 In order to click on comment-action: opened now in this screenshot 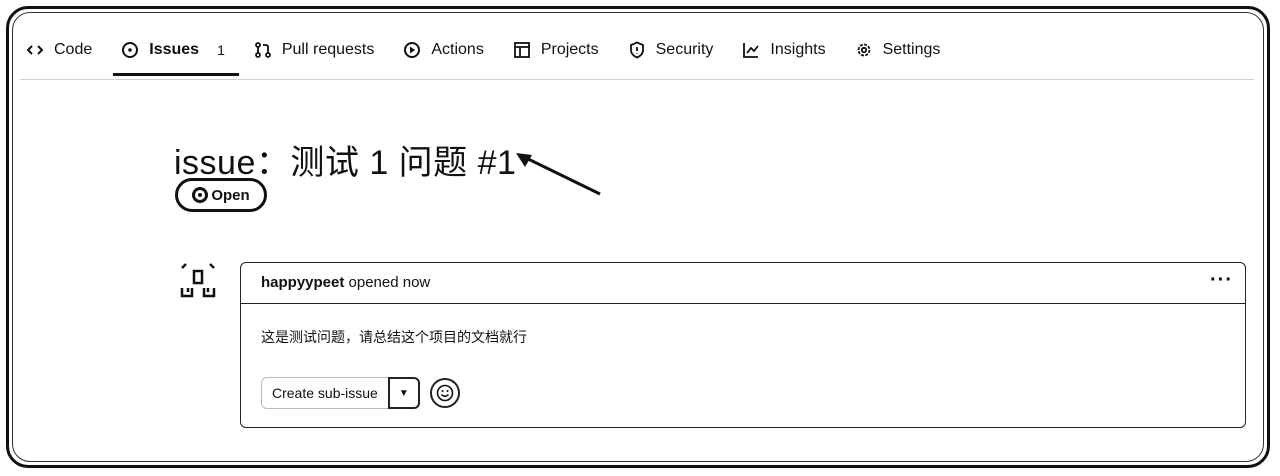, I will do `click(389, 282)`.